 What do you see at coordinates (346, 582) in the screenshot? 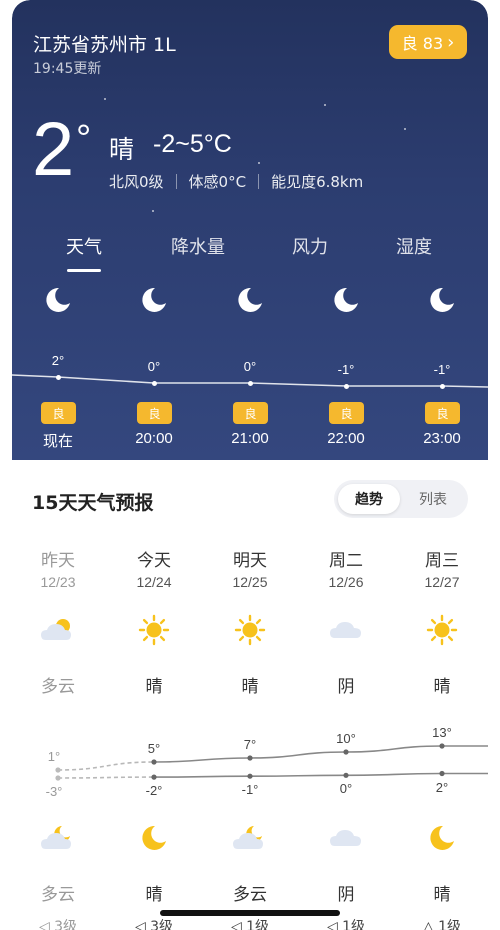
I see `day-date: 12/26` at bounding box center [346, 582].